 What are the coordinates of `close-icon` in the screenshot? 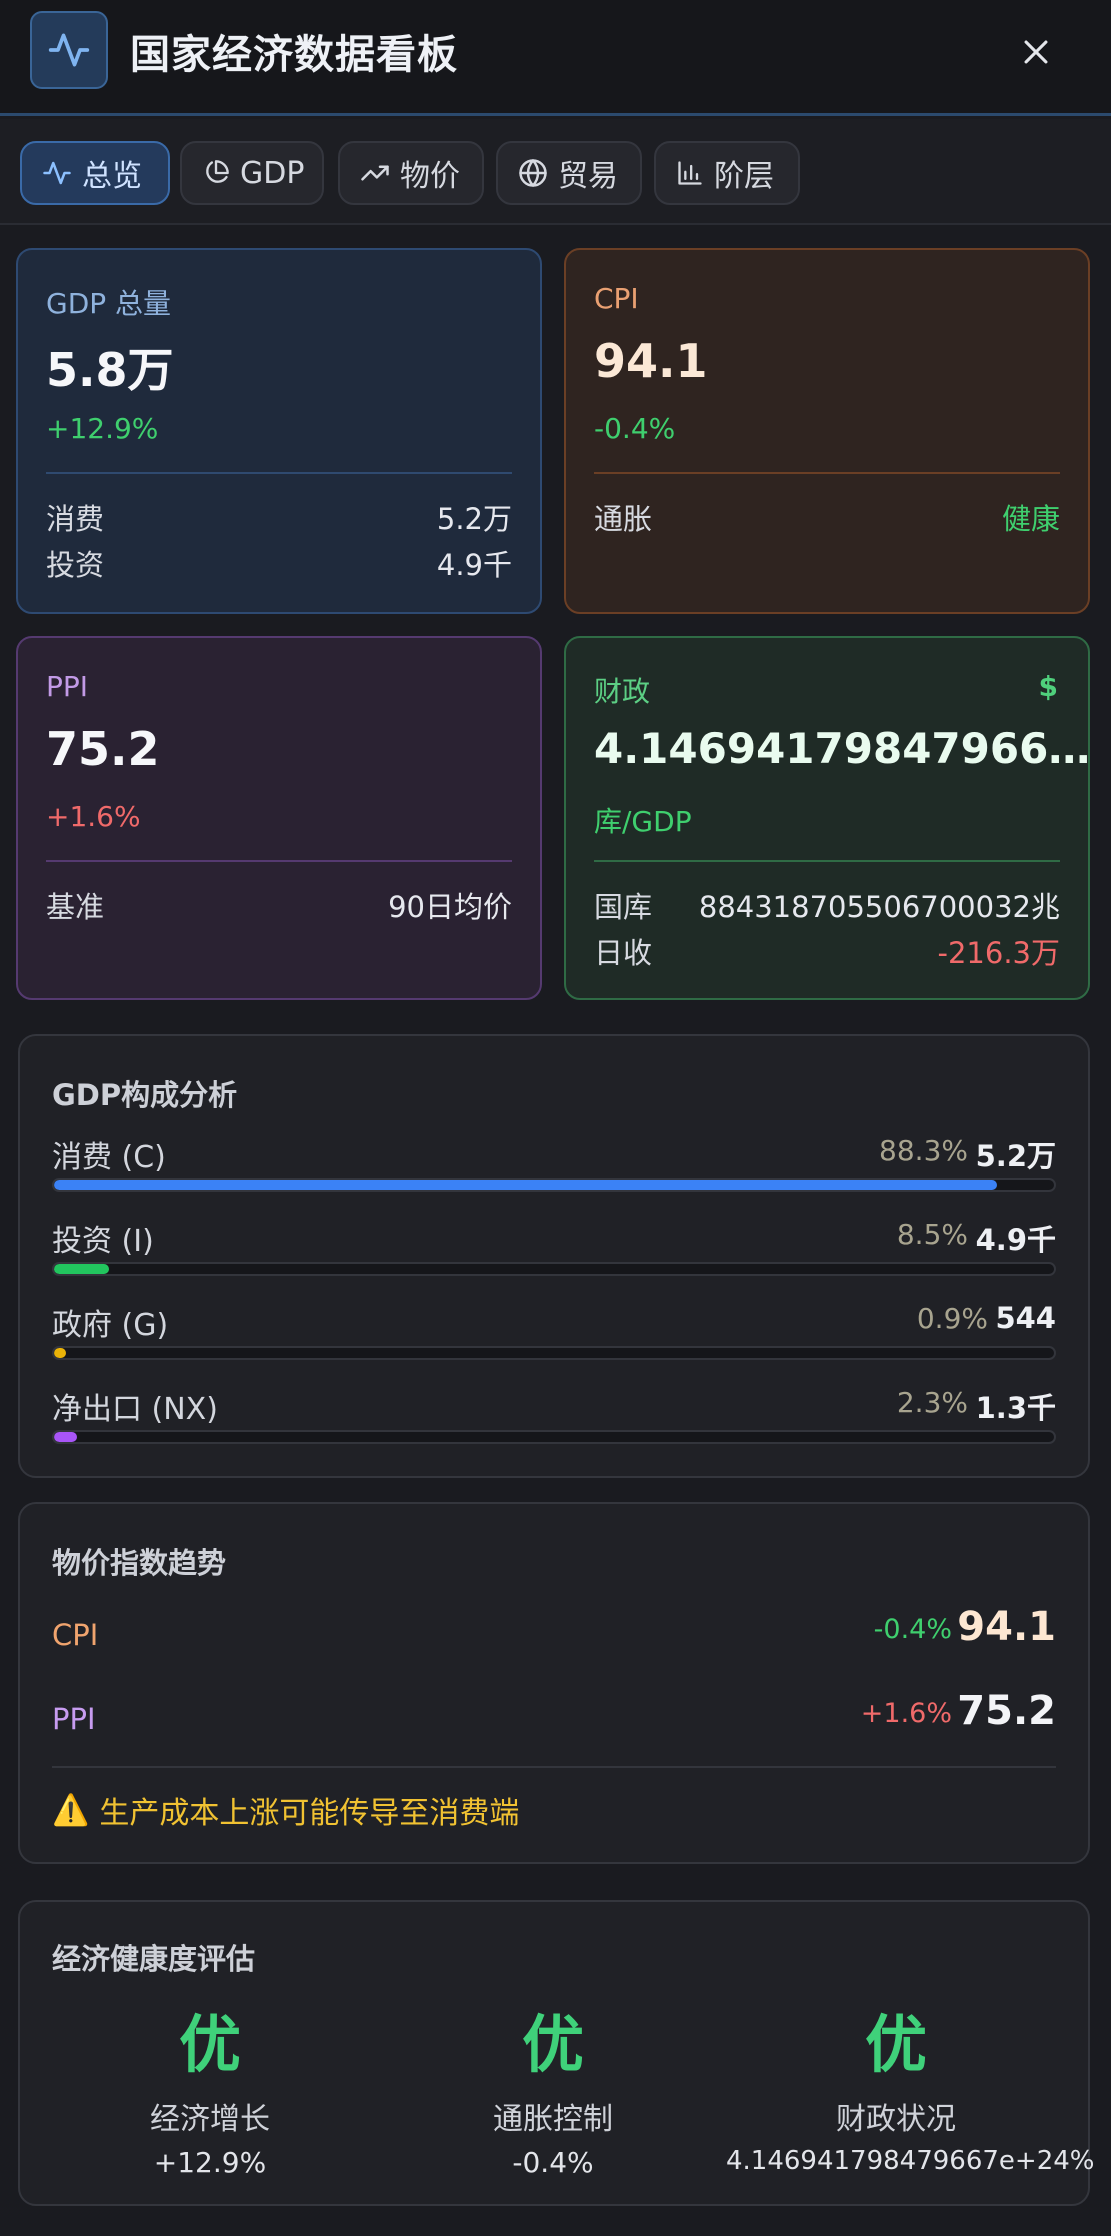 It's located at (1036, 52).